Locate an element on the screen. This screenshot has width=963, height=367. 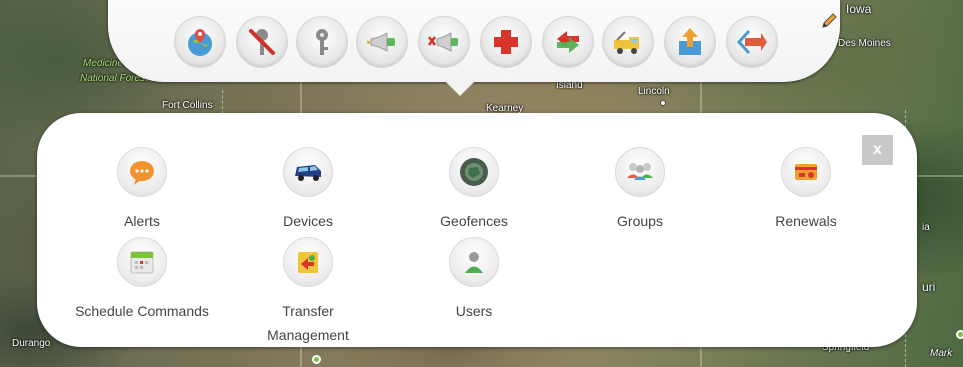
locate-icon is located at coordinates (200, 42).